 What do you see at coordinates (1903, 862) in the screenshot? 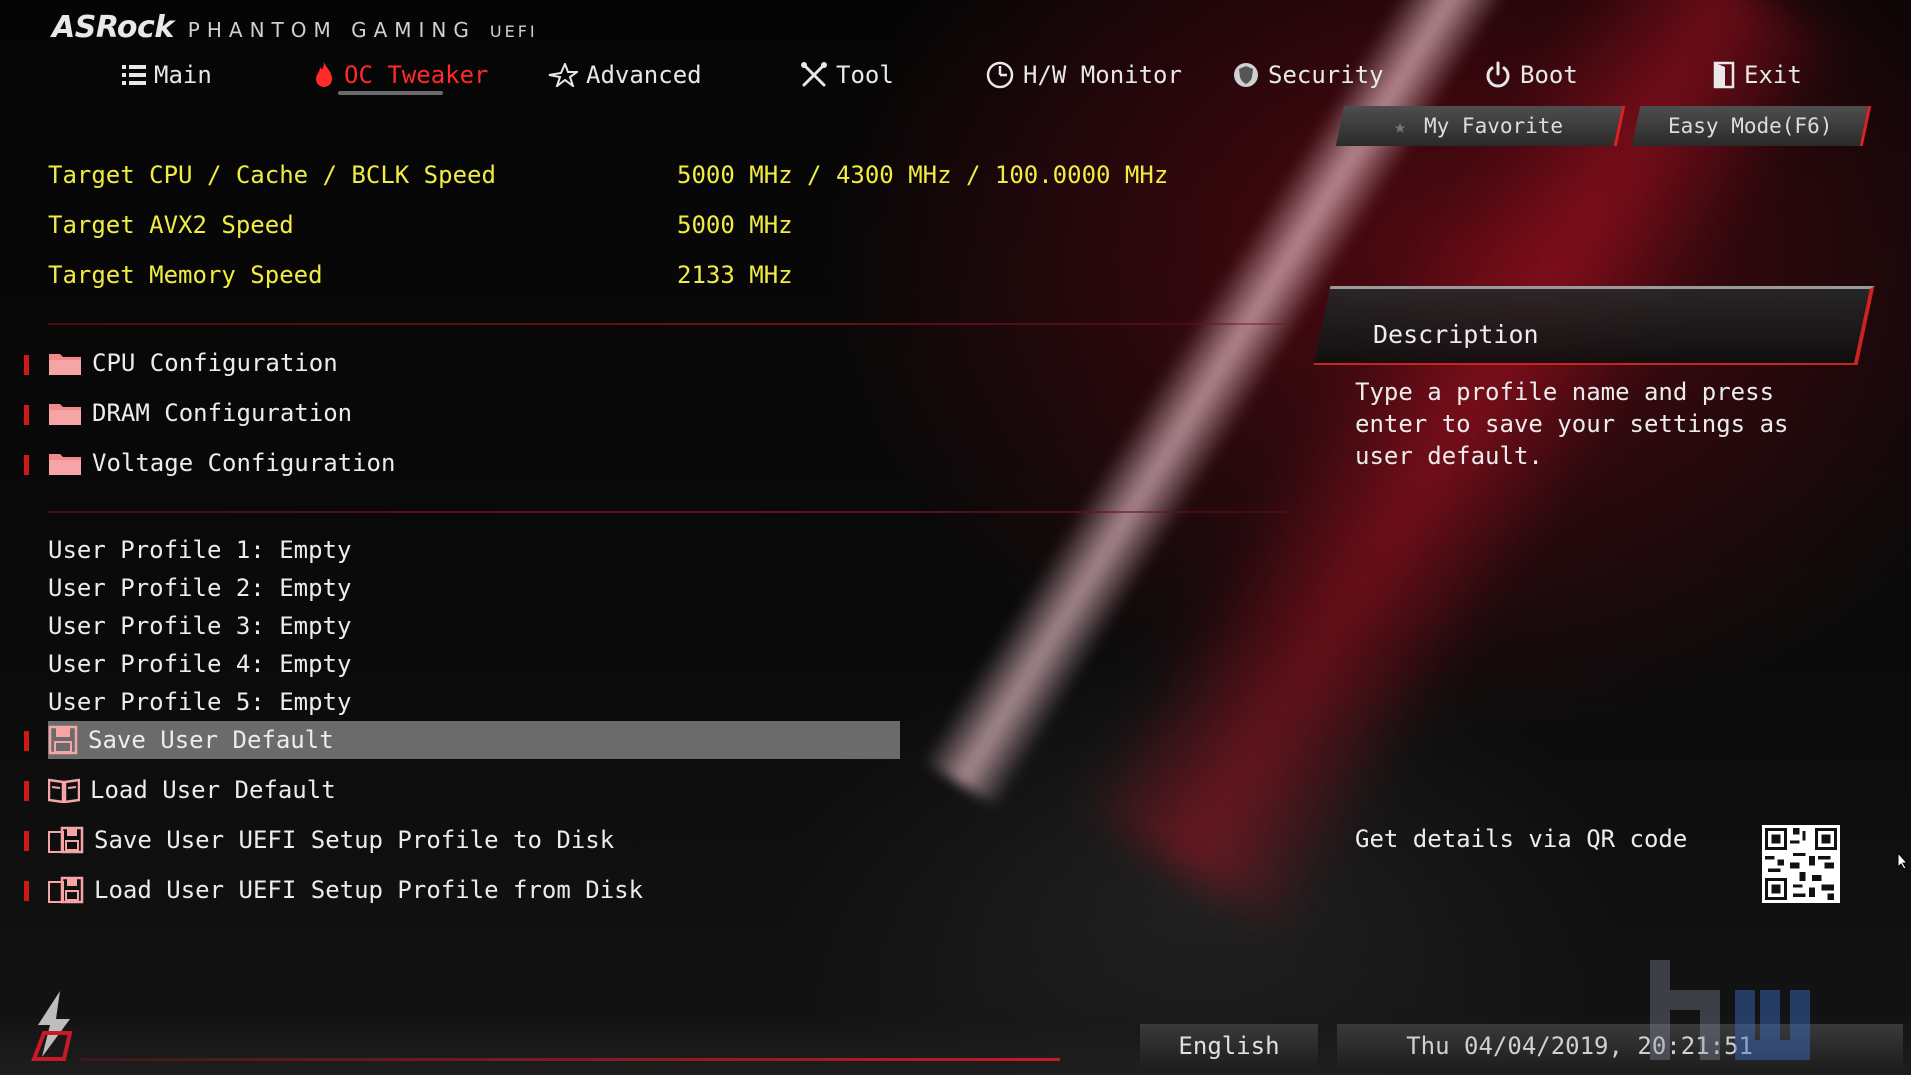
I see `mouse-pointer-icon` at bounding box center [1903, 862].